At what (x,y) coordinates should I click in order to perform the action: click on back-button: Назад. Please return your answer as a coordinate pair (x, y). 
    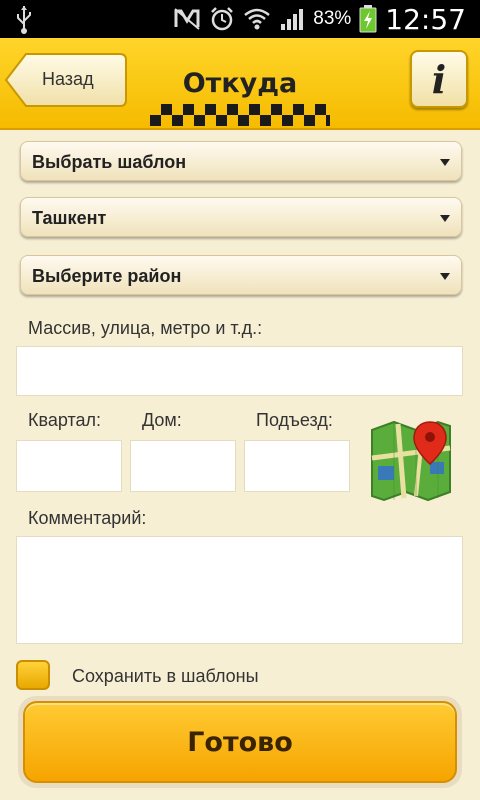
    Looking at the image, I should click on (66, 80).